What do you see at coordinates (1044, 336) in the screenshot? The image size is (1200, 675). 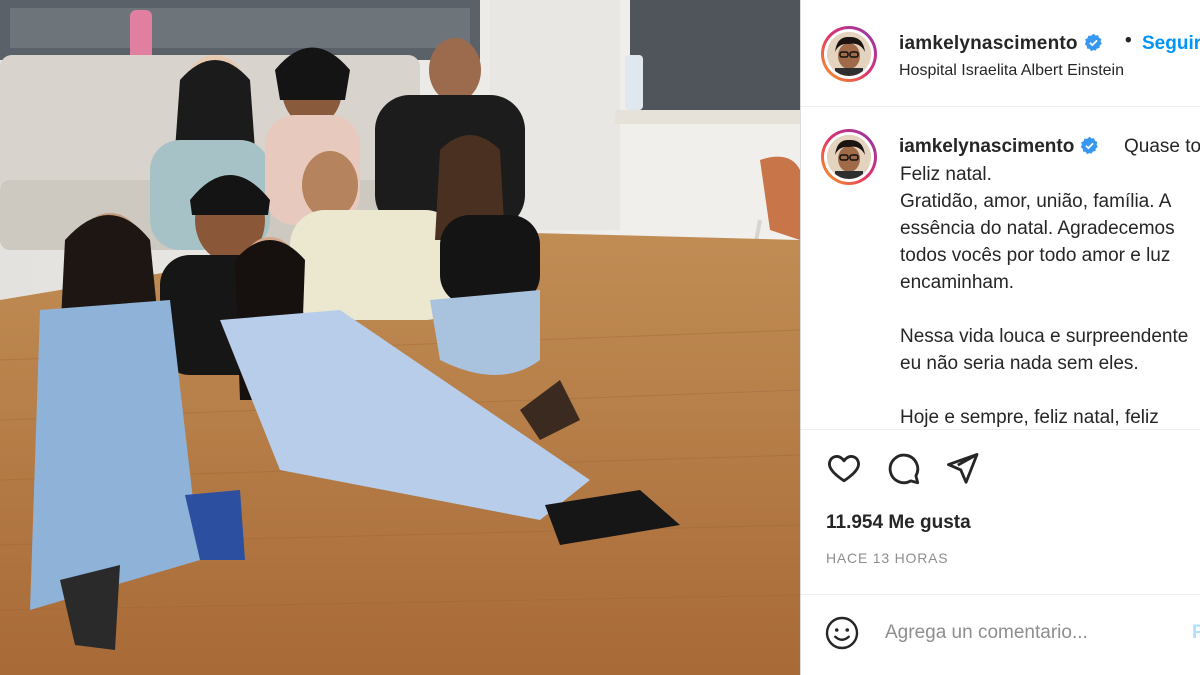 I see `caption-line: Nessa vida louca e surpreendente` at bounding box center [1044, 336].